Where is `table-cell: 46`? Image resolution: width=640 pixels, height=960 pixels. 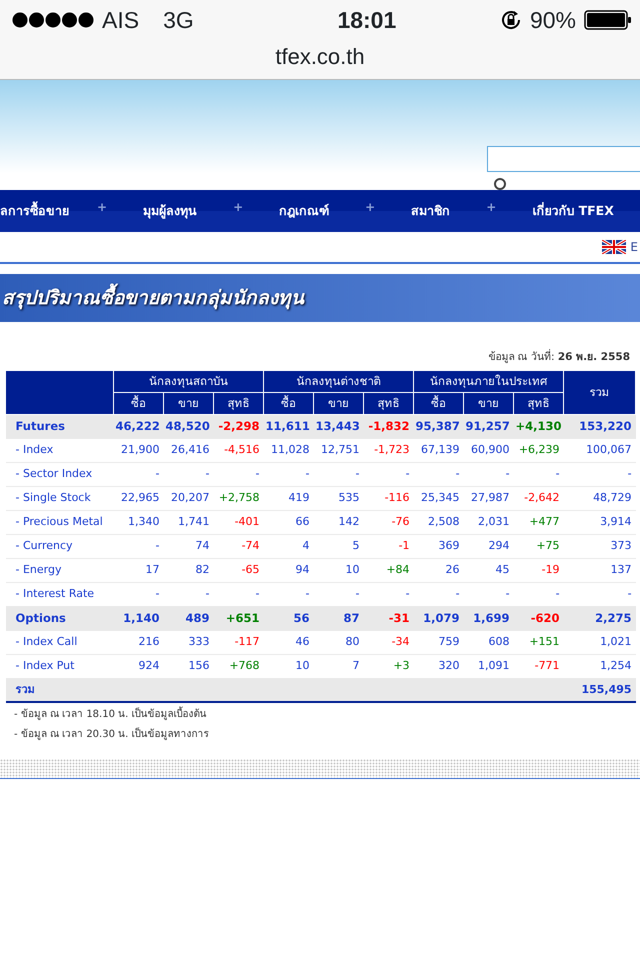
table-cell: 46 is located at coordinates (289, 642).